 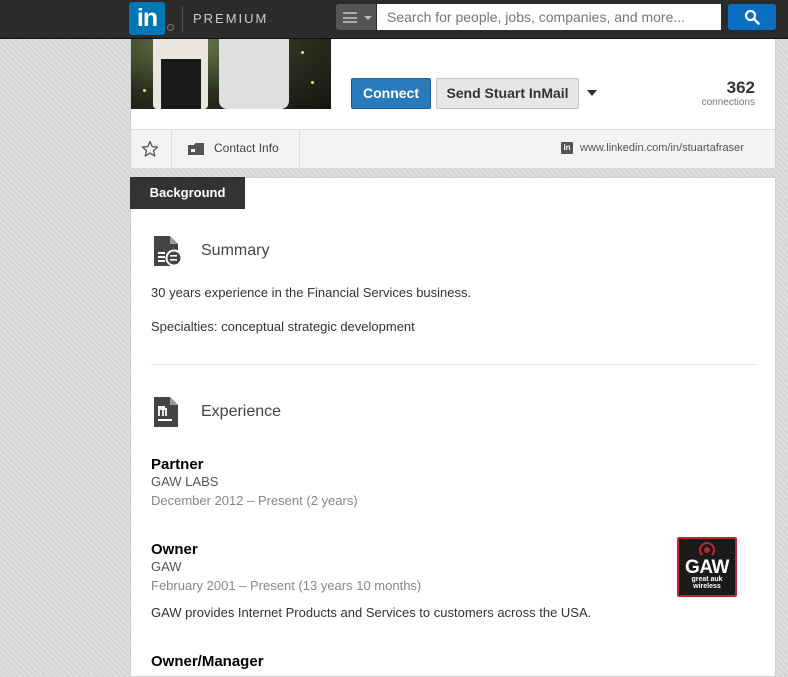 I want to click on send-inmail-button: Send Stuart InMail, so click(x=507, y=93).